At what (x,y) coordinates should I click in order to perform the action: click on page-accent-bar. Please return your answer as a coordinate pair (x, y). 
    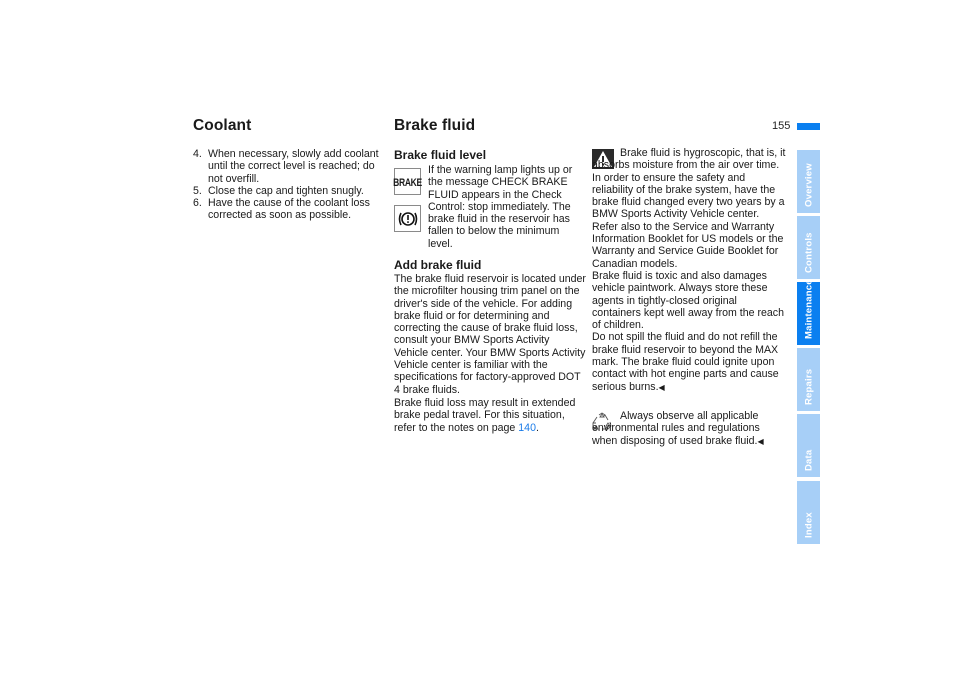
    Looking at the image, I should click on (808, 126).